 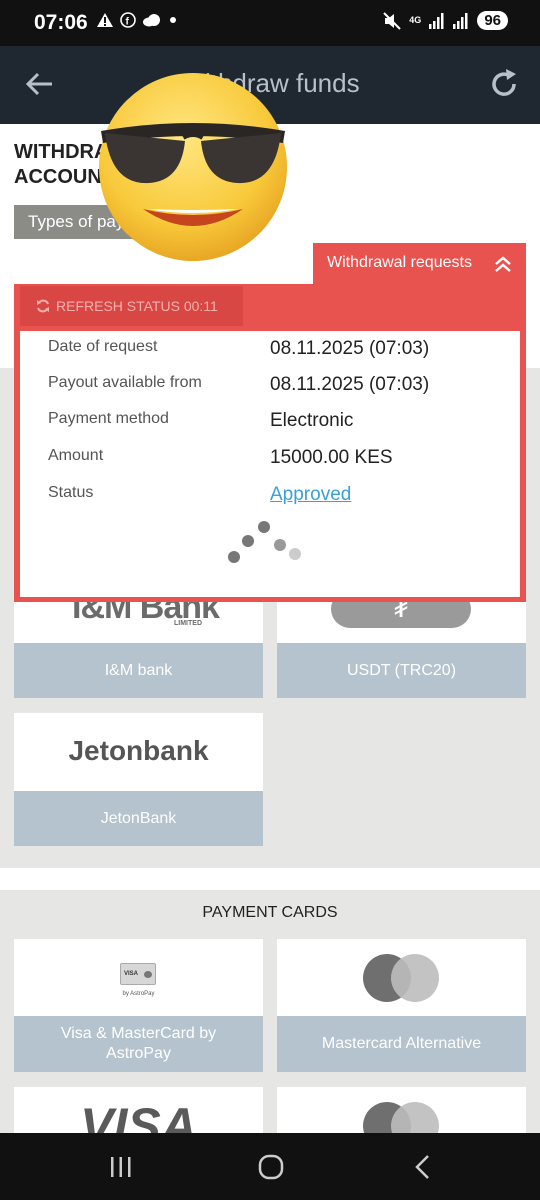 I want to click on svg-text: f, so click(x=128, y=22).